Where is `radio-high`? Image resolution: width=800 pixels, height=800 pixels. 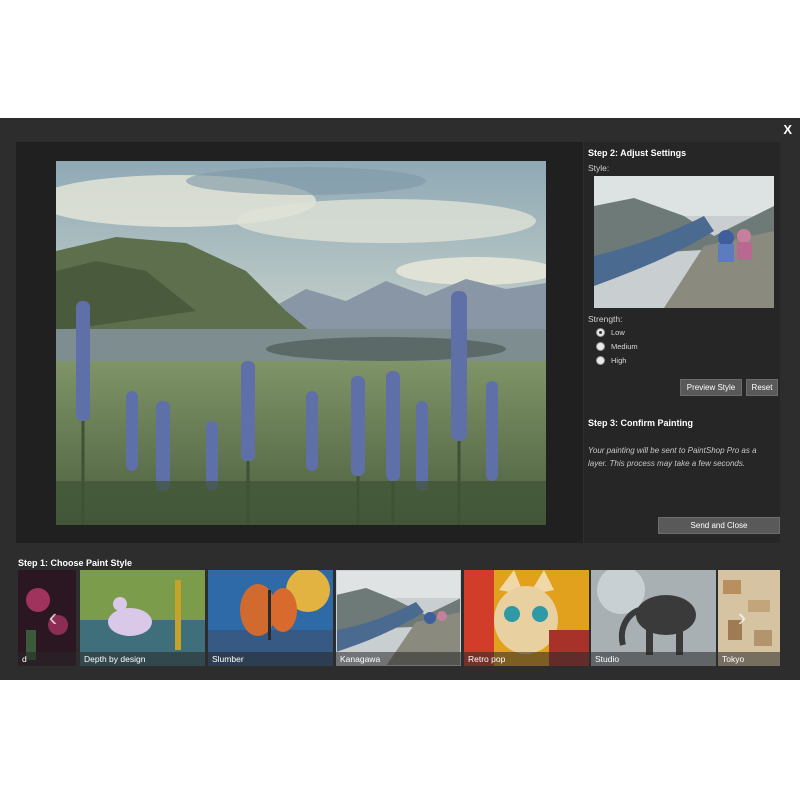
radio-high is located at coordinates (600, 360).